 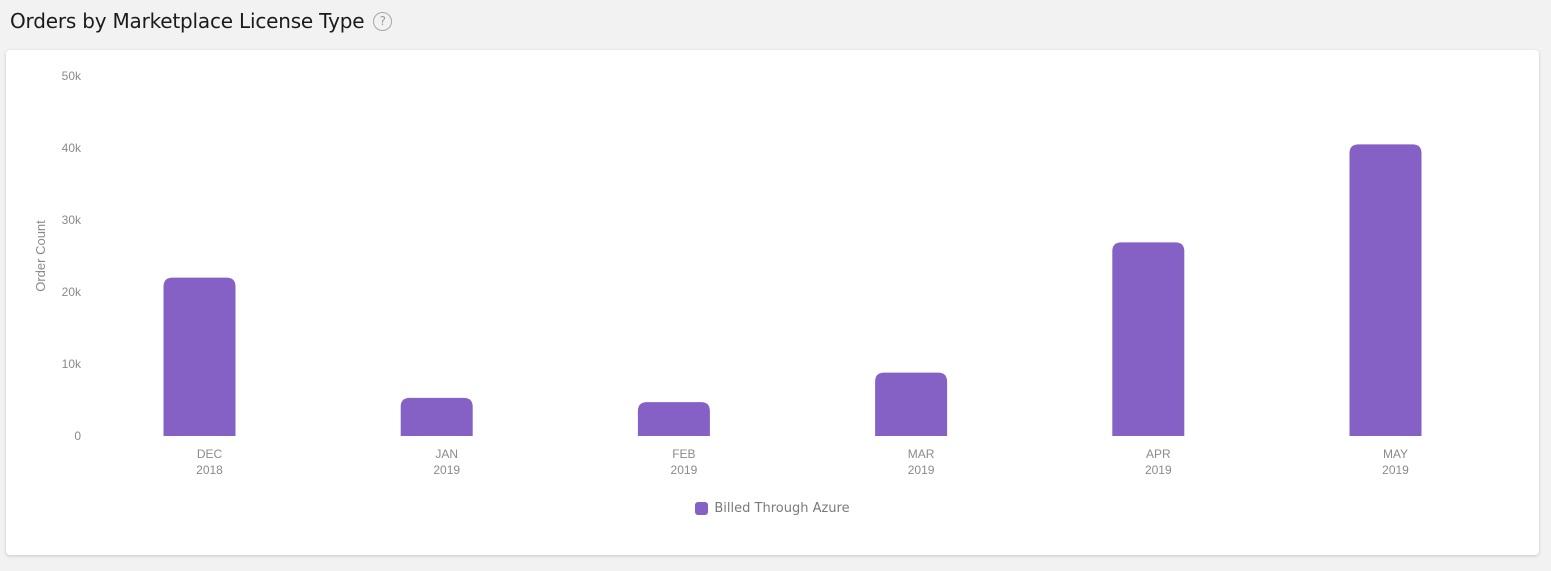 What do you see at coordinates (72, 148) in the screenshot?
I see `y-tick-label: 40k` at bounding box center [72, 148].